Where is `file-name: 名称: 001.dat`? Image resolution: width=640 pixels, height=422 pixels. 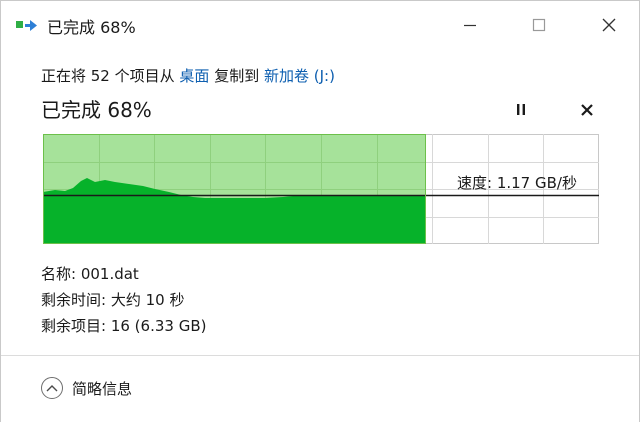 file-name: 名称: 001.dat is located at coordinates (90, 274).